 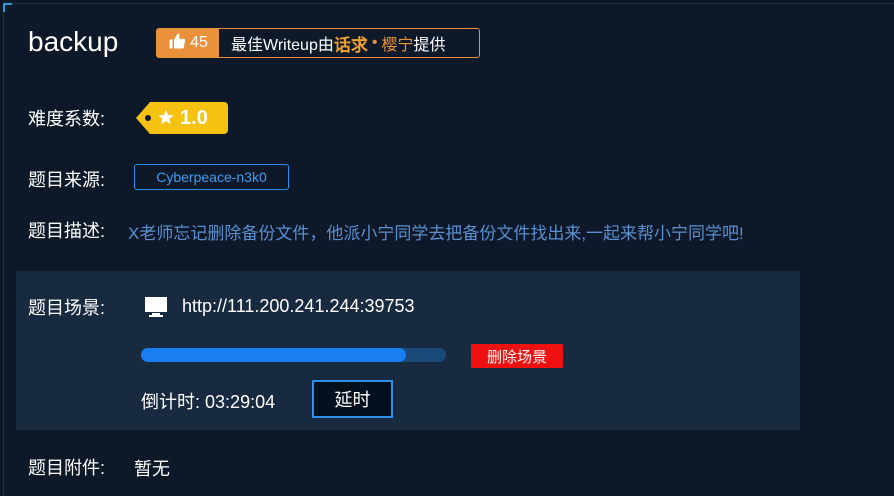 What do you see at coordinates (240, 402) in the screenshot?
I see `countdown-value: 03:29:04` at bounding box center [240, 402].